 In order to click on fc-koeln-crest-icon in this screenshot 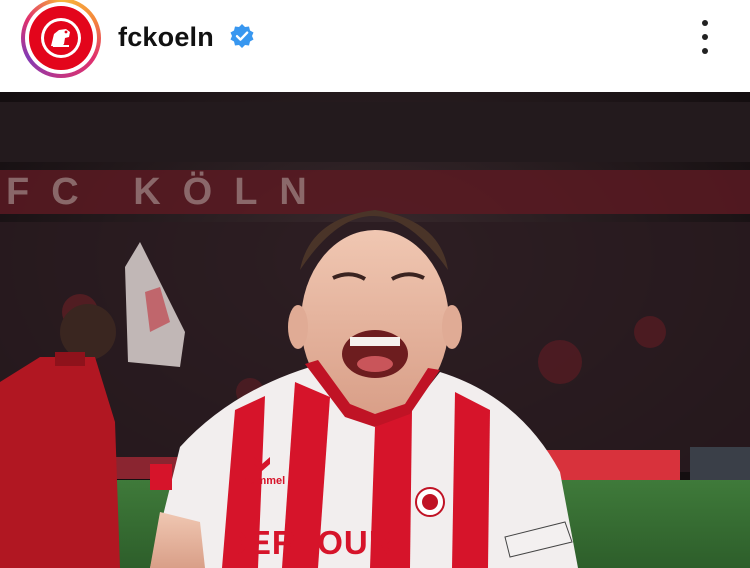, I will do `click(61, 38)`.